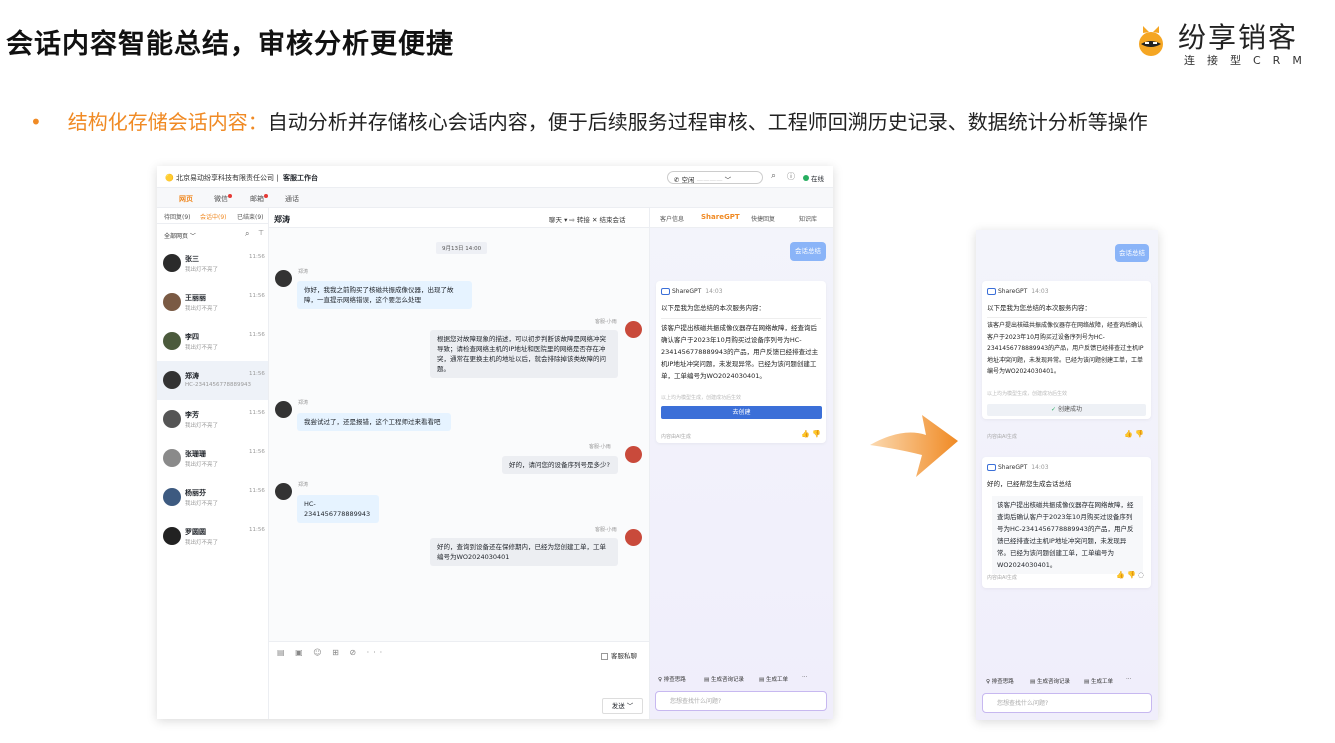  What do you see at coordinates (213, 216) in the screenshot?
I see `tab-active: 会话中(9)` at bounding box center [213, 216].